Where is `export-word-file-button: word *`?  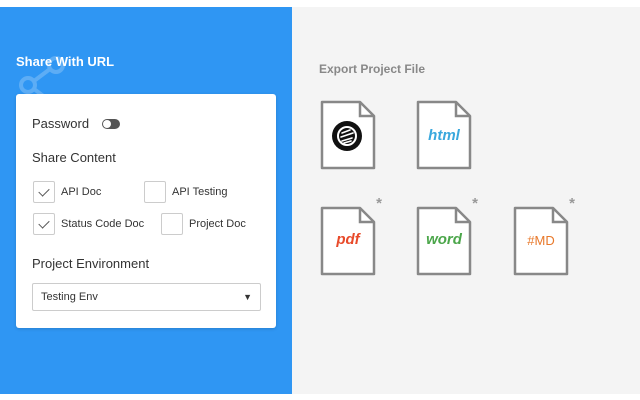 export-word-file-button: word * is located at coordinates (447, 235).